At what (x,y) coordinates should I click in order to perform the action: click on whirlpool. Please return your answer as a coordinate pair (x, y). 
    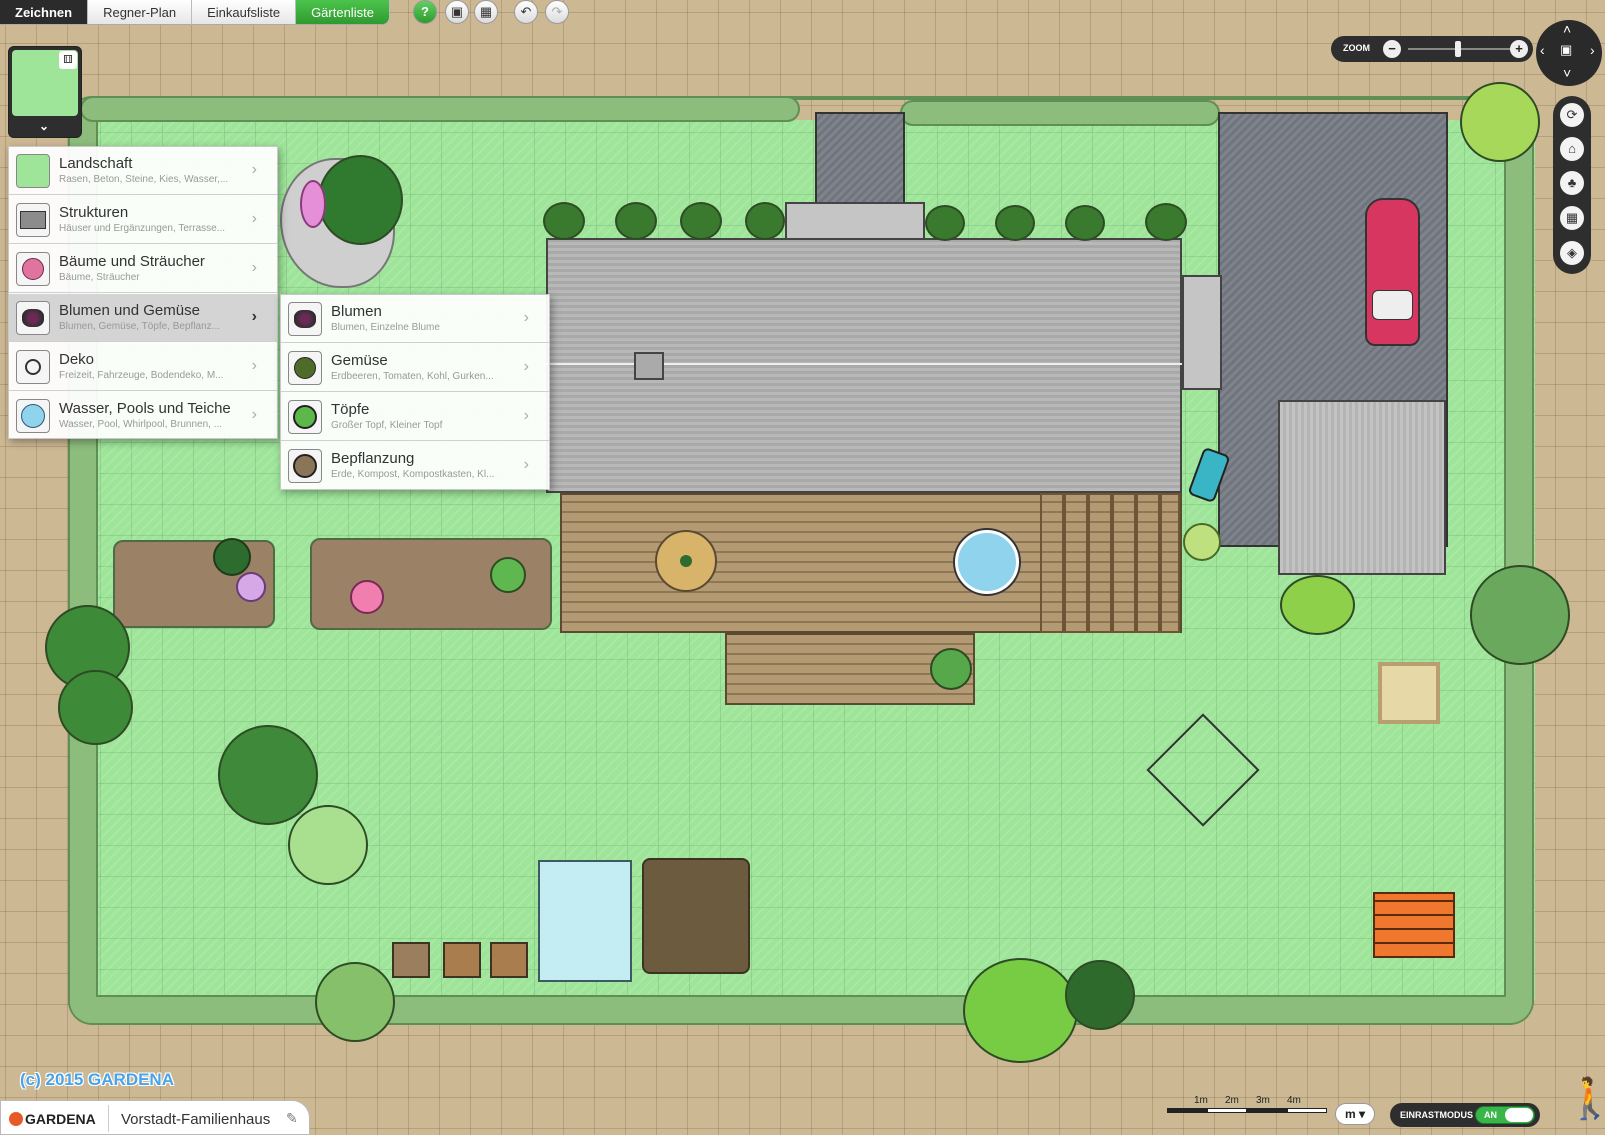
    Looking at the image, I should click on (987, 562).